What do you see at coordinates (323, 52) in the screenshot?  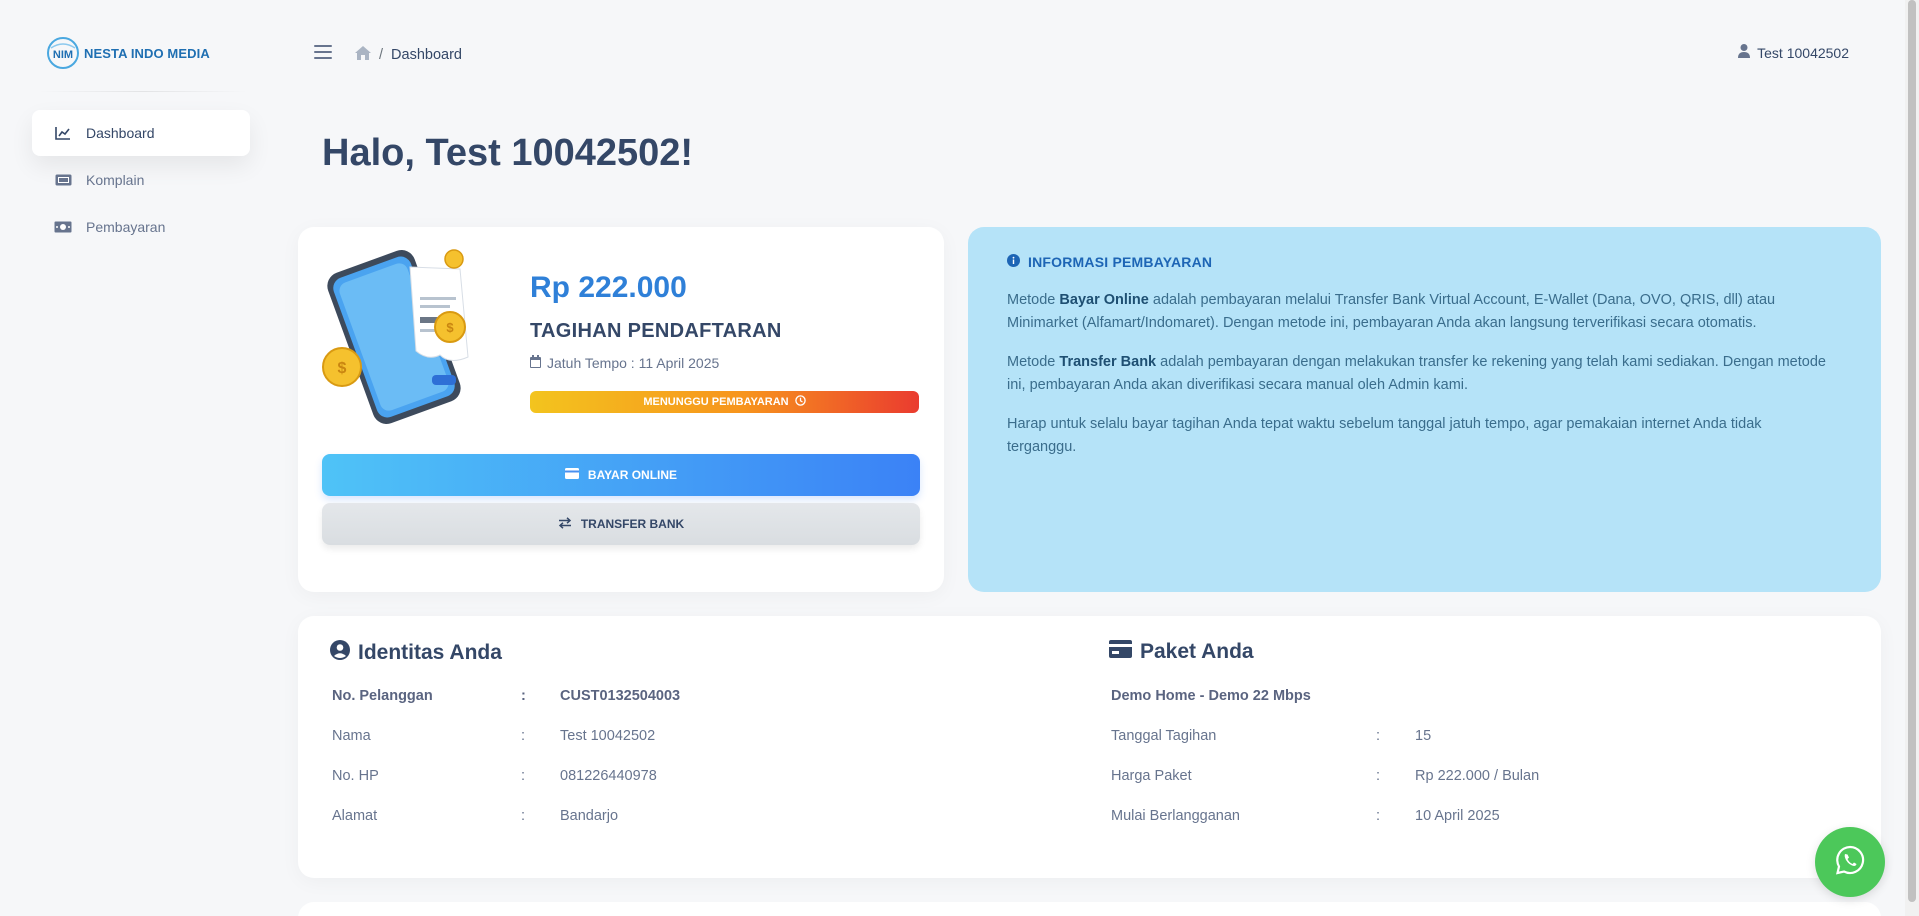 I see `hamburger-menu-icon` at bounding box center [323, 52].